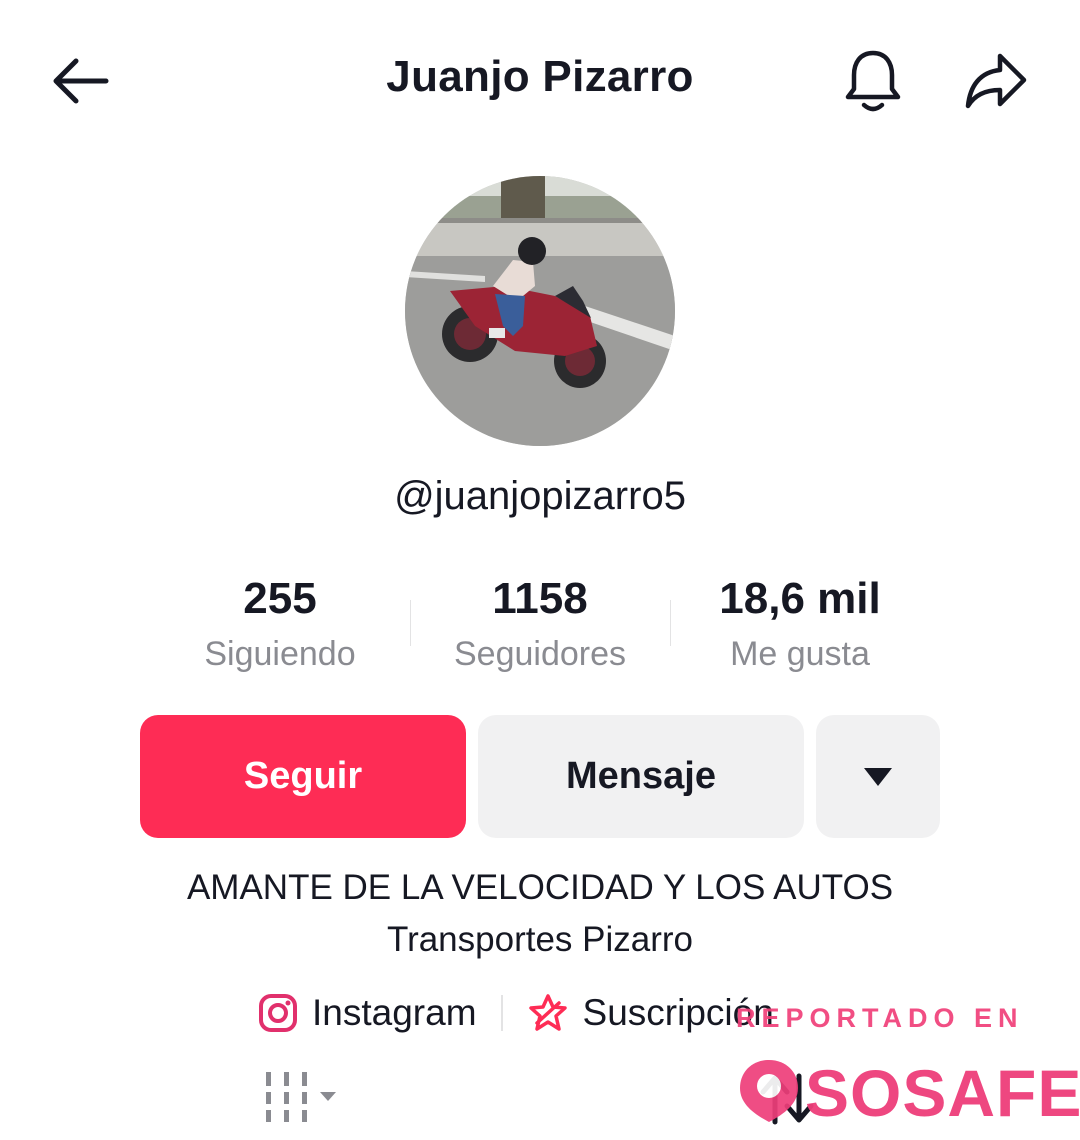 This screenshot has height=1140, width=1080. I want to click on caret-down-icon, so click(878, 776).